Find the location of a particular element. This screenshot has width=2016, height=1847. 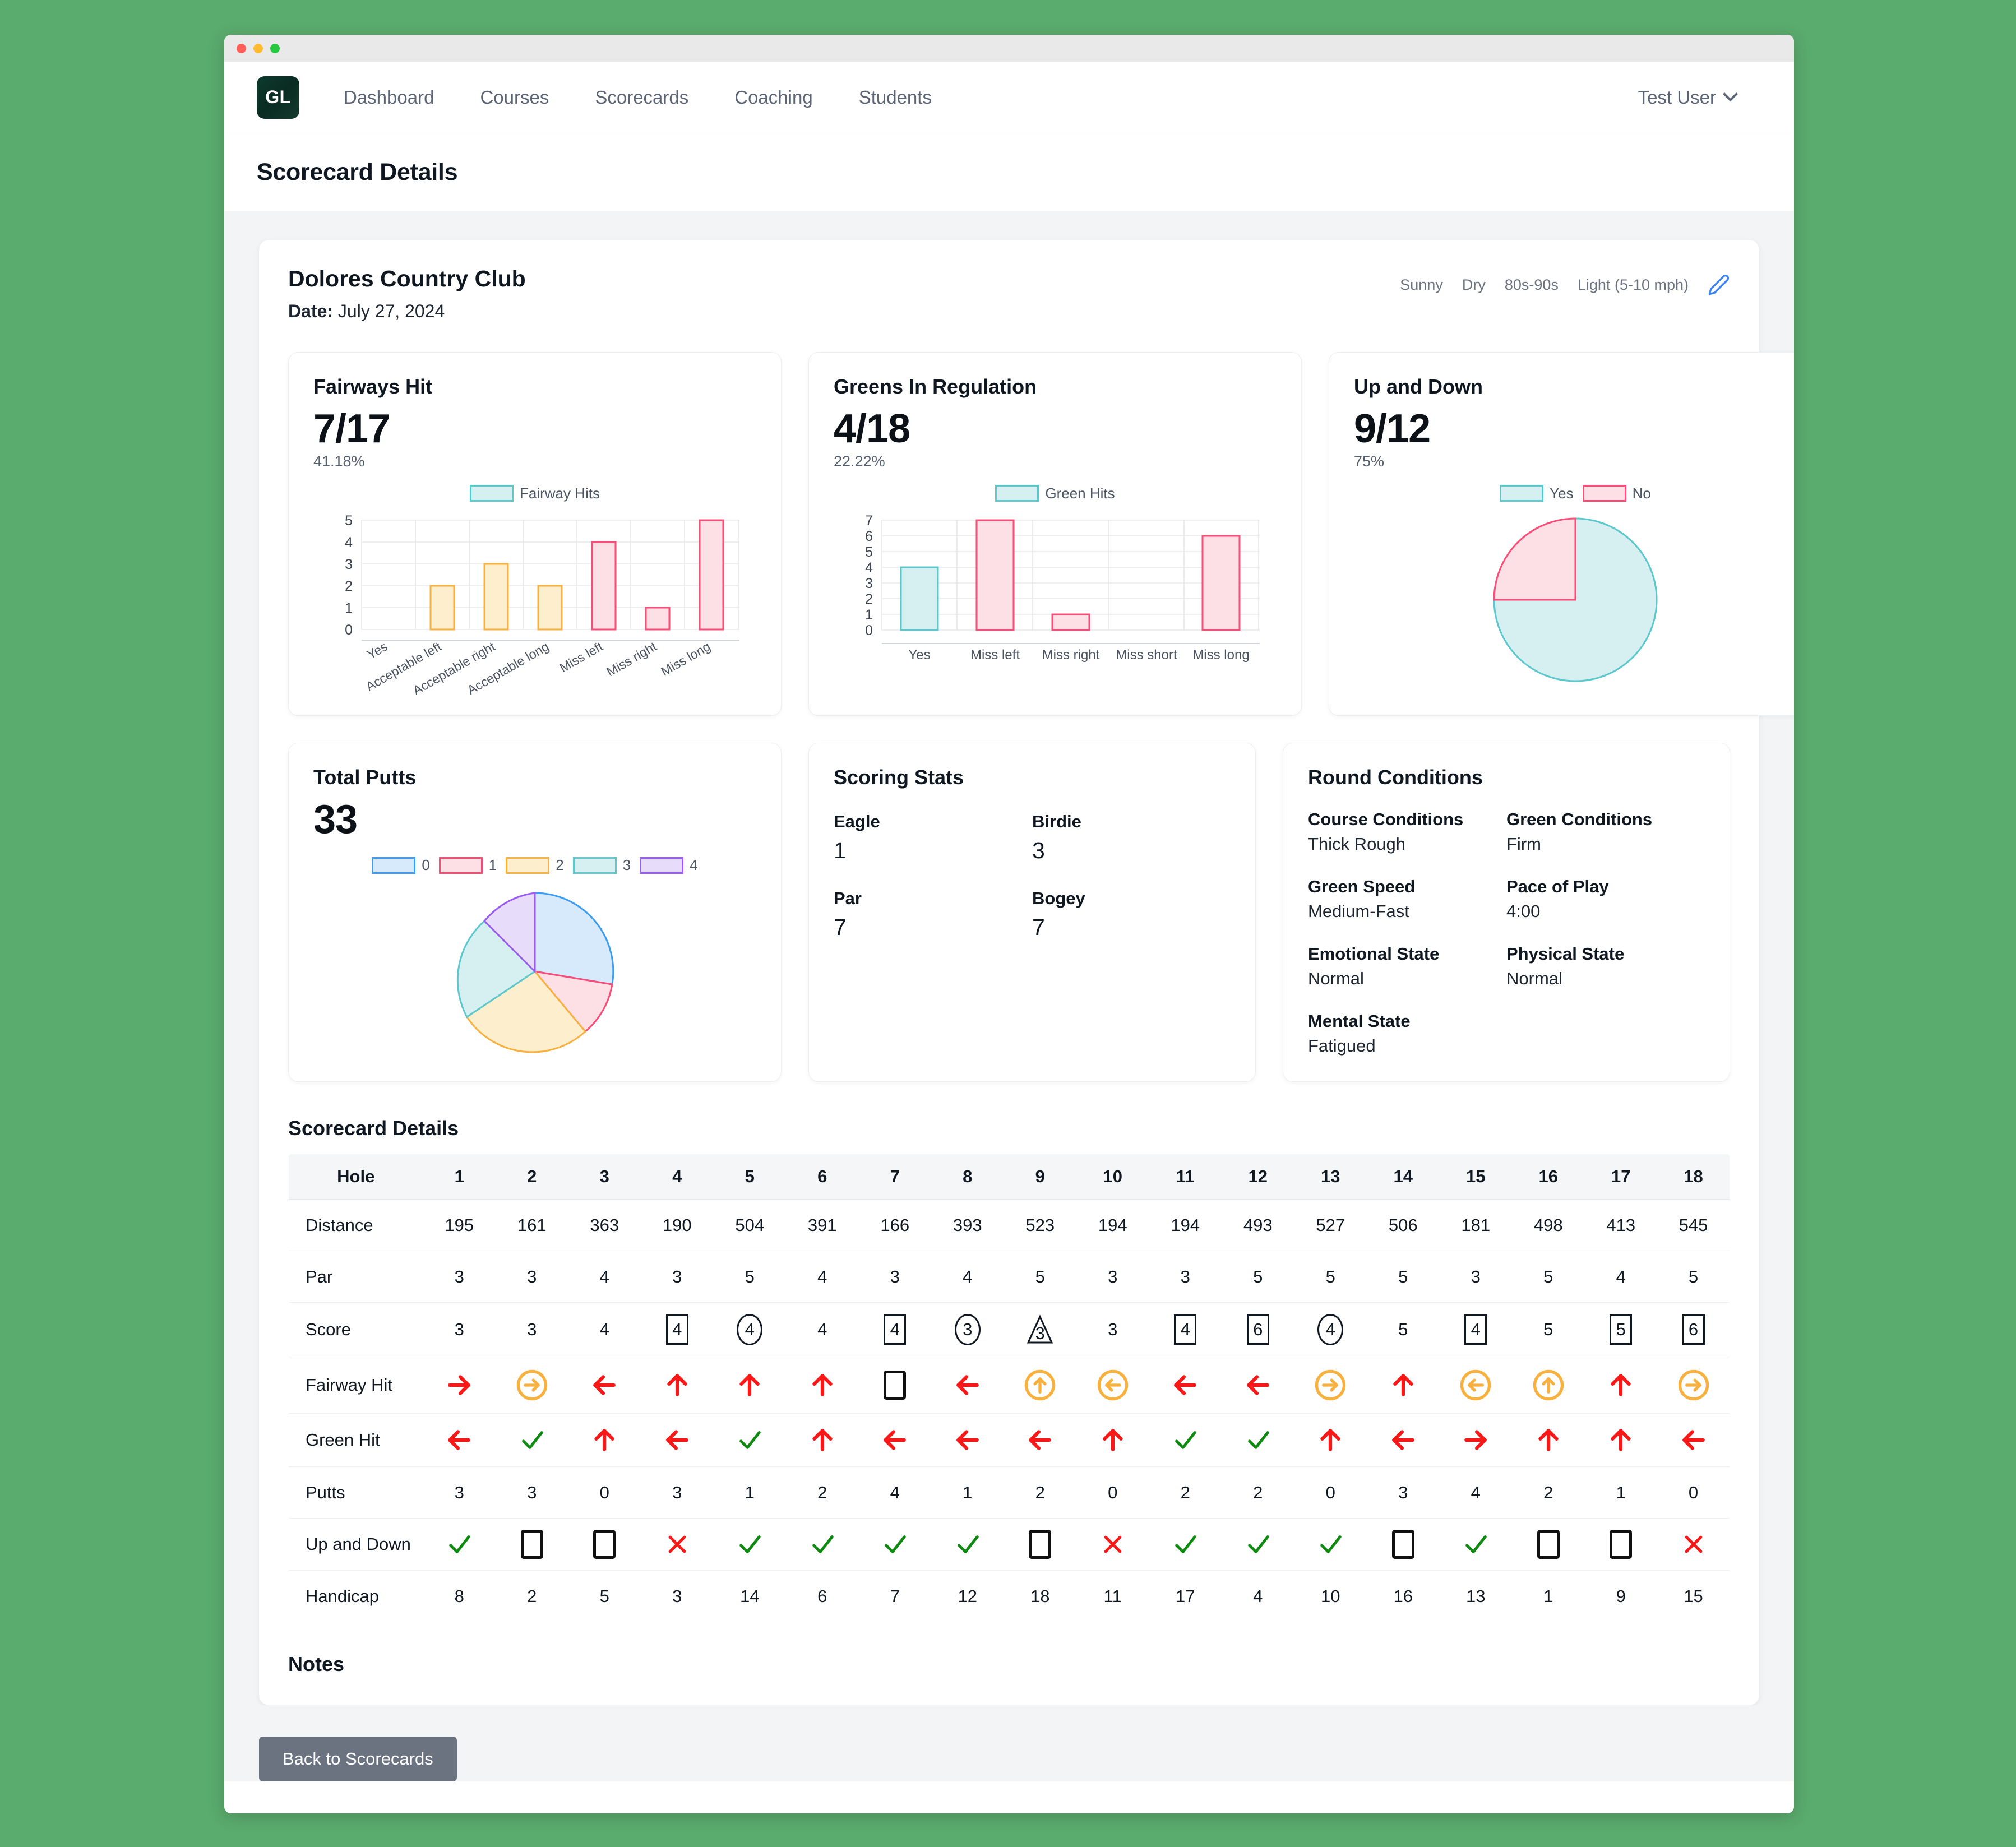

legend-swatch-no is located at coordinates (1604, 493).